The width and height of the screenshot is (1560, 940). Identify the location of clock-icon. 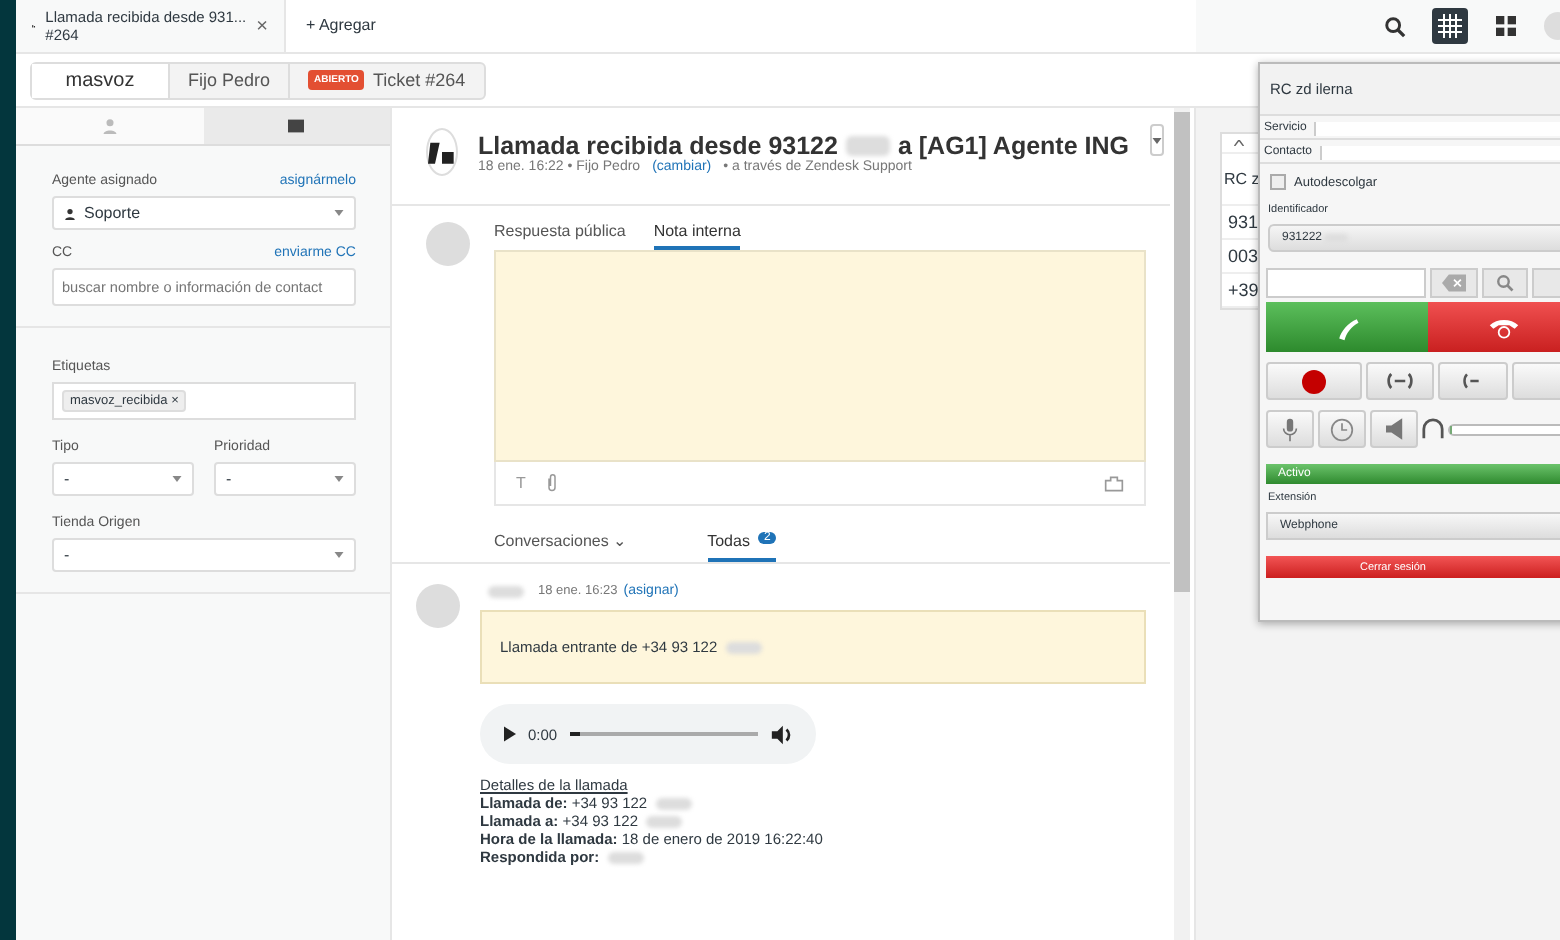
(1342, 429).